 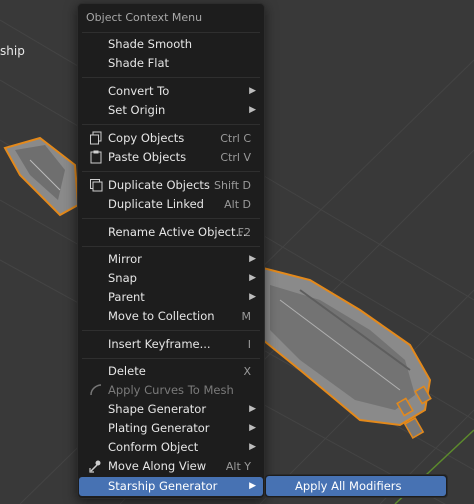 What do you see at coordinates (171, 110) in the screenshot?
I see `menu-item-set-origin: Set Origin ▶` at bounding box center [171, 110].